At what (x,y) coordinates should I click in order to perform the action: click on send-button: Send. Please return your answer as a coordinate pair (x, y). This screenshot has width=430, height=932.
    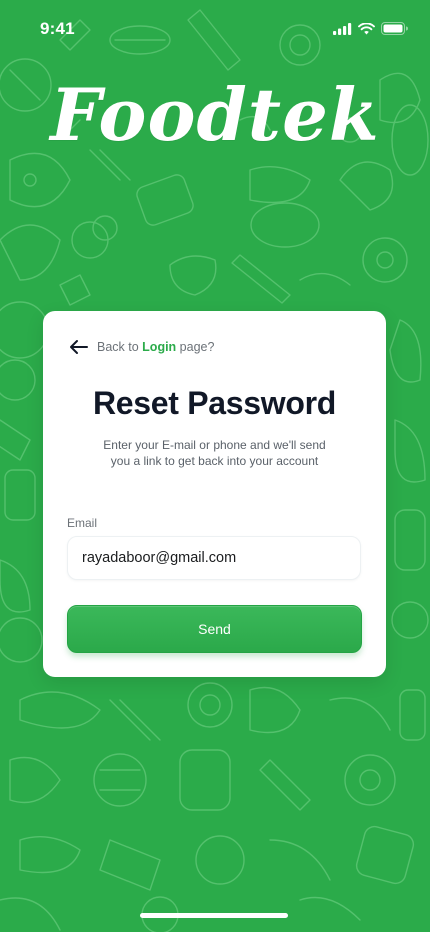
    Looking at the image, I should click on (214, 629).